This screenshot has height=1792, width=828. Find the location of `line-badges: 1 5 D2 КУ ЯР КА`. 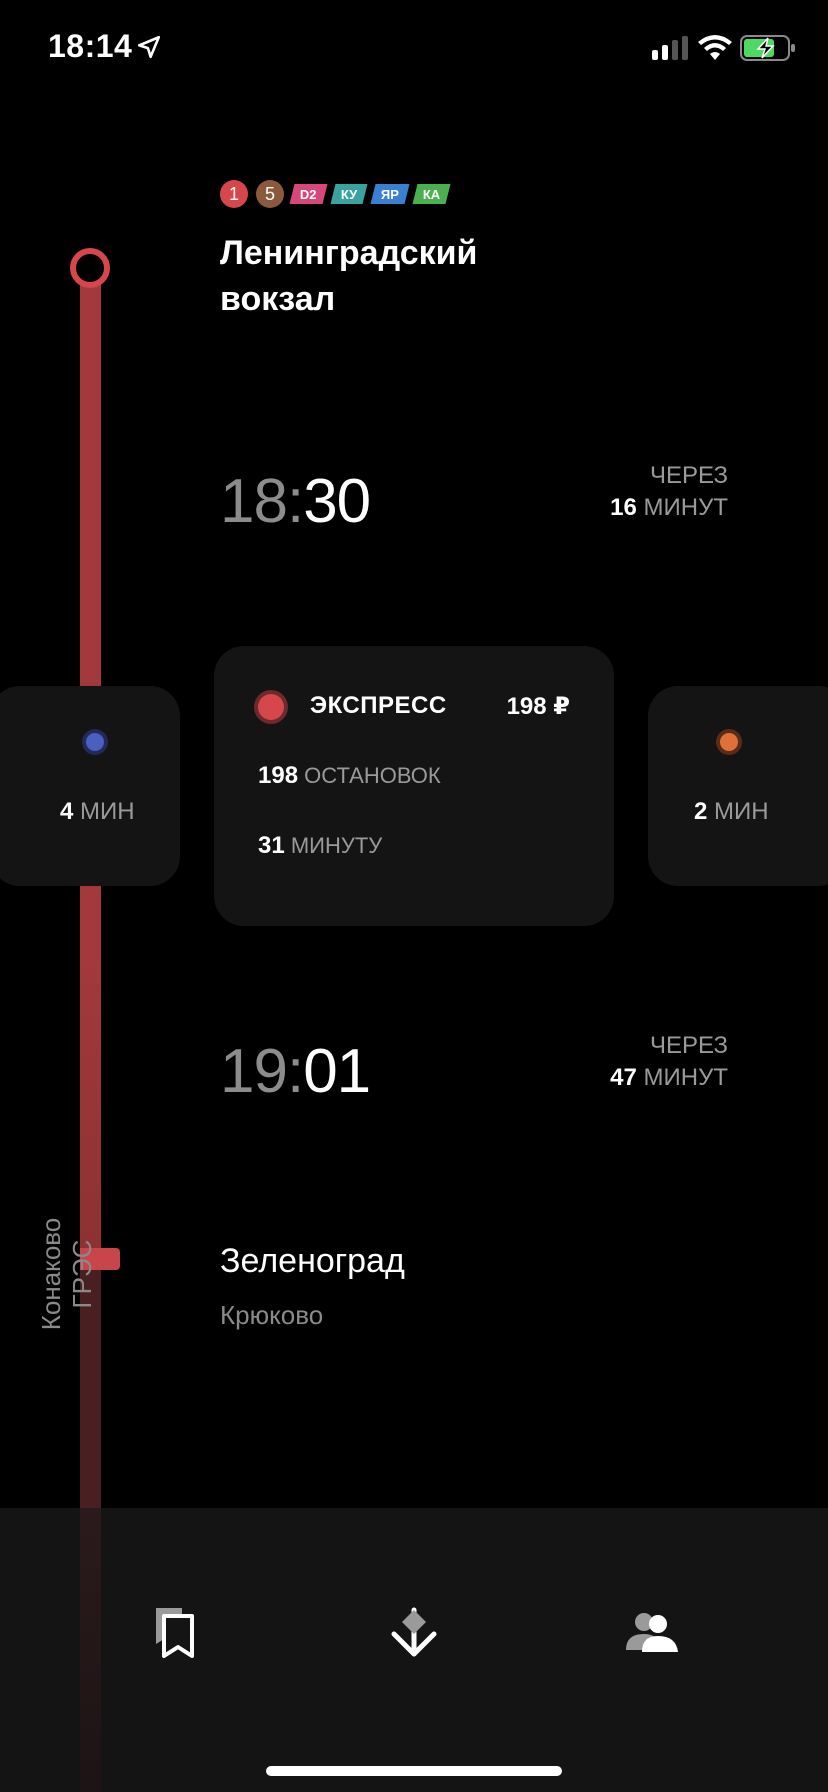

line-badges: 1 5 D2 КУ ЯР КА is located at coordinates (335, 194).